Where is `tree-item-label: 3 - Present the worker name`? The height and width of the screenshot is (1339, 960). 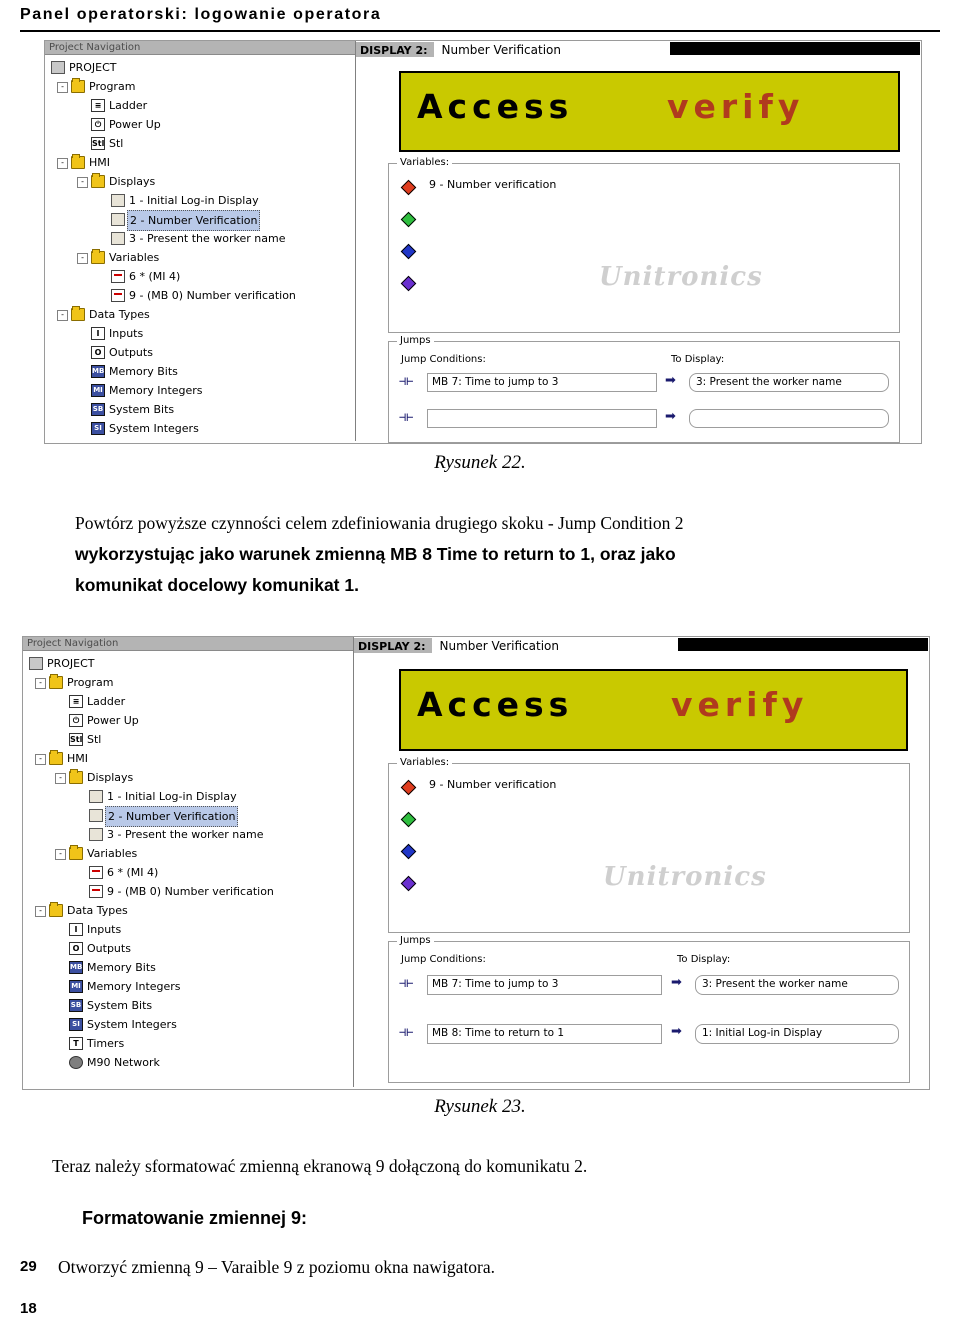 tree-item-label: 3 - Present the worker name is located at coordinates (185, 834).